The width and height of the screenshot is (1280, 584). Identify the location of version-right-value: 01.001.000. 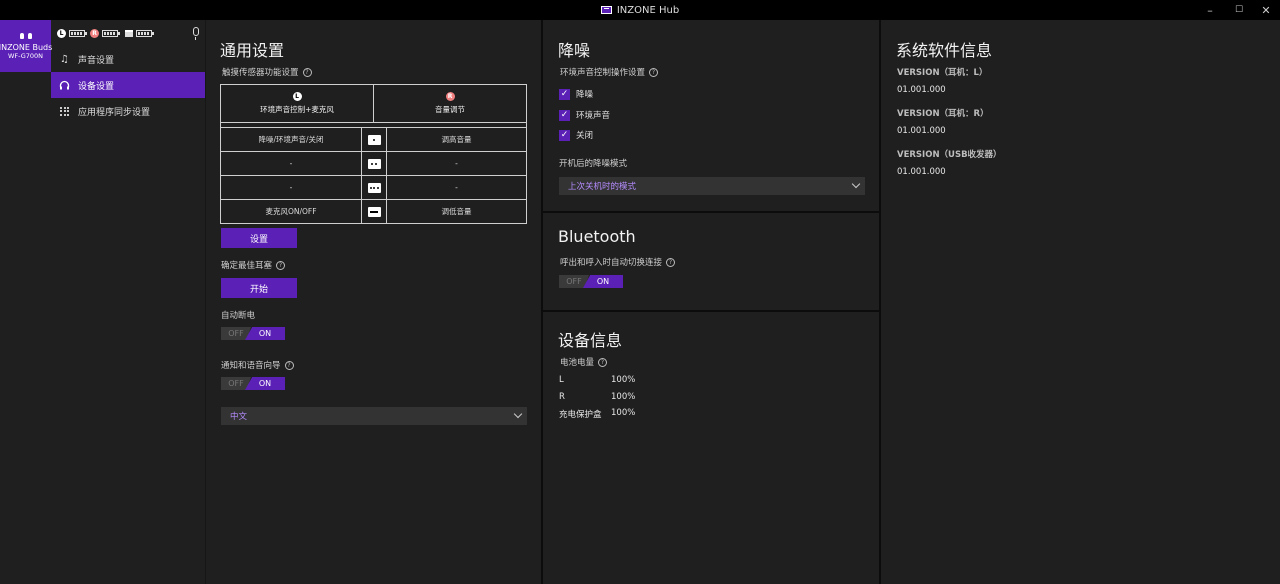
(921, 131).